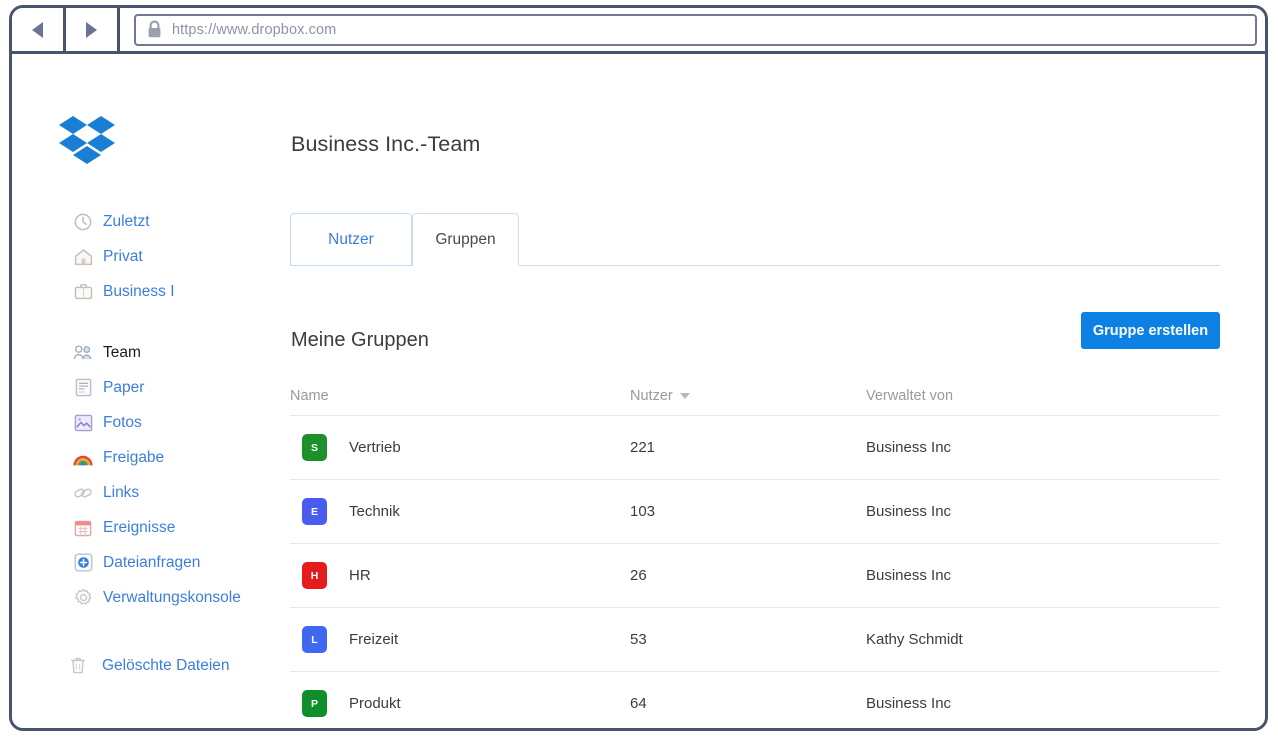  What do you see at coordinates (755, 448) in the screenshot?
I see `table-row: S Vertrieb 221 Business Inc` at bounding box center [755, 448].